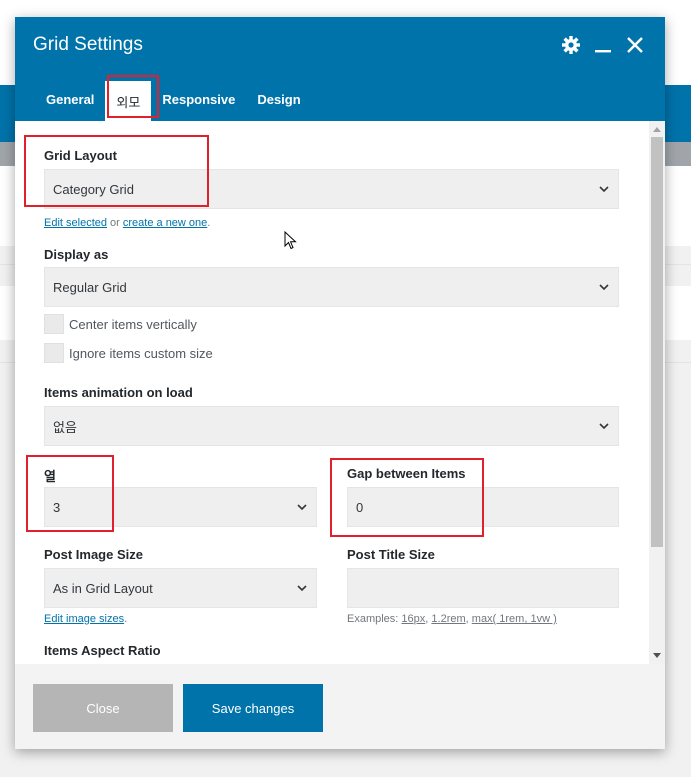 The height and width of the screenshot is (777, 691). I want to click on ignore-size-row: Ignore items custom size, so click(128, 353).